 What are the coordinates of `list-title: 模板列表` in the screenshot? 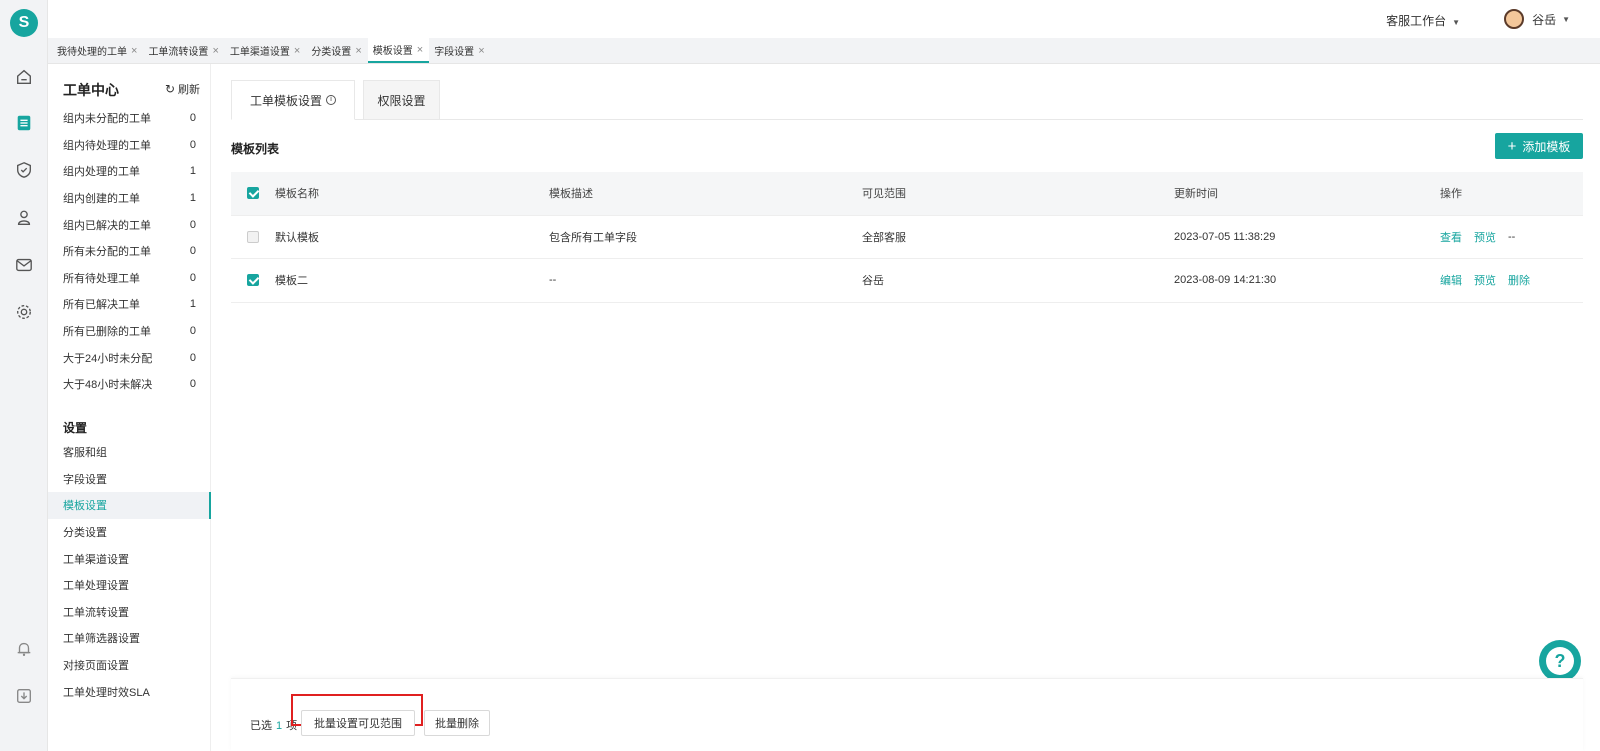 It's located at (255, 149).